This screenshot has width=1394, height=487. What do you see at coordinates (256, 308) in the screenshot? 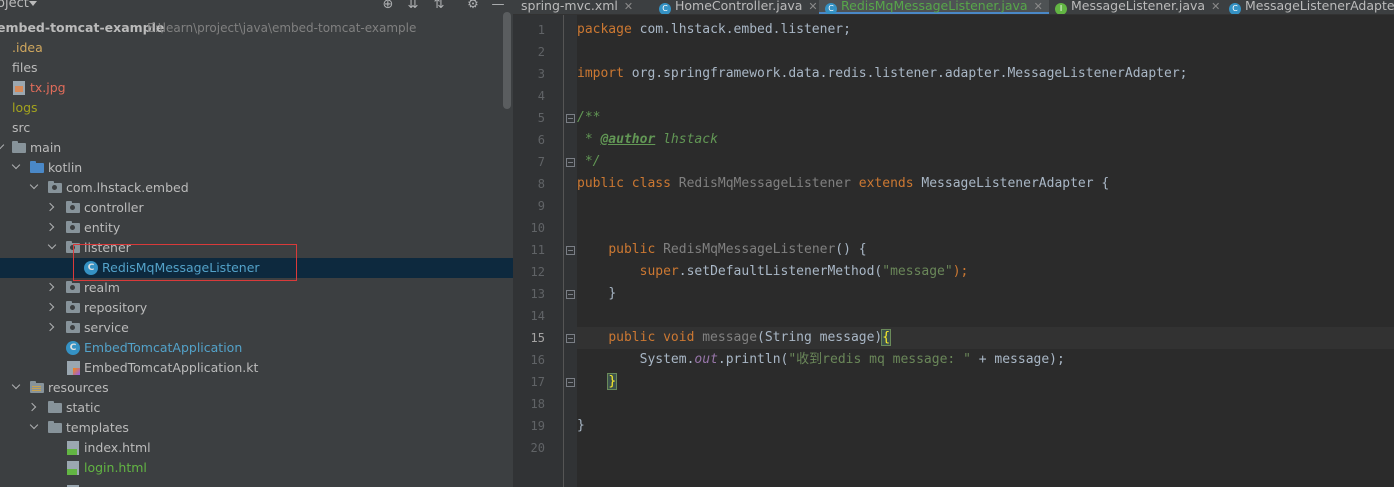
I see `tree-item-repository: repository` at bounding box center [256, 308].